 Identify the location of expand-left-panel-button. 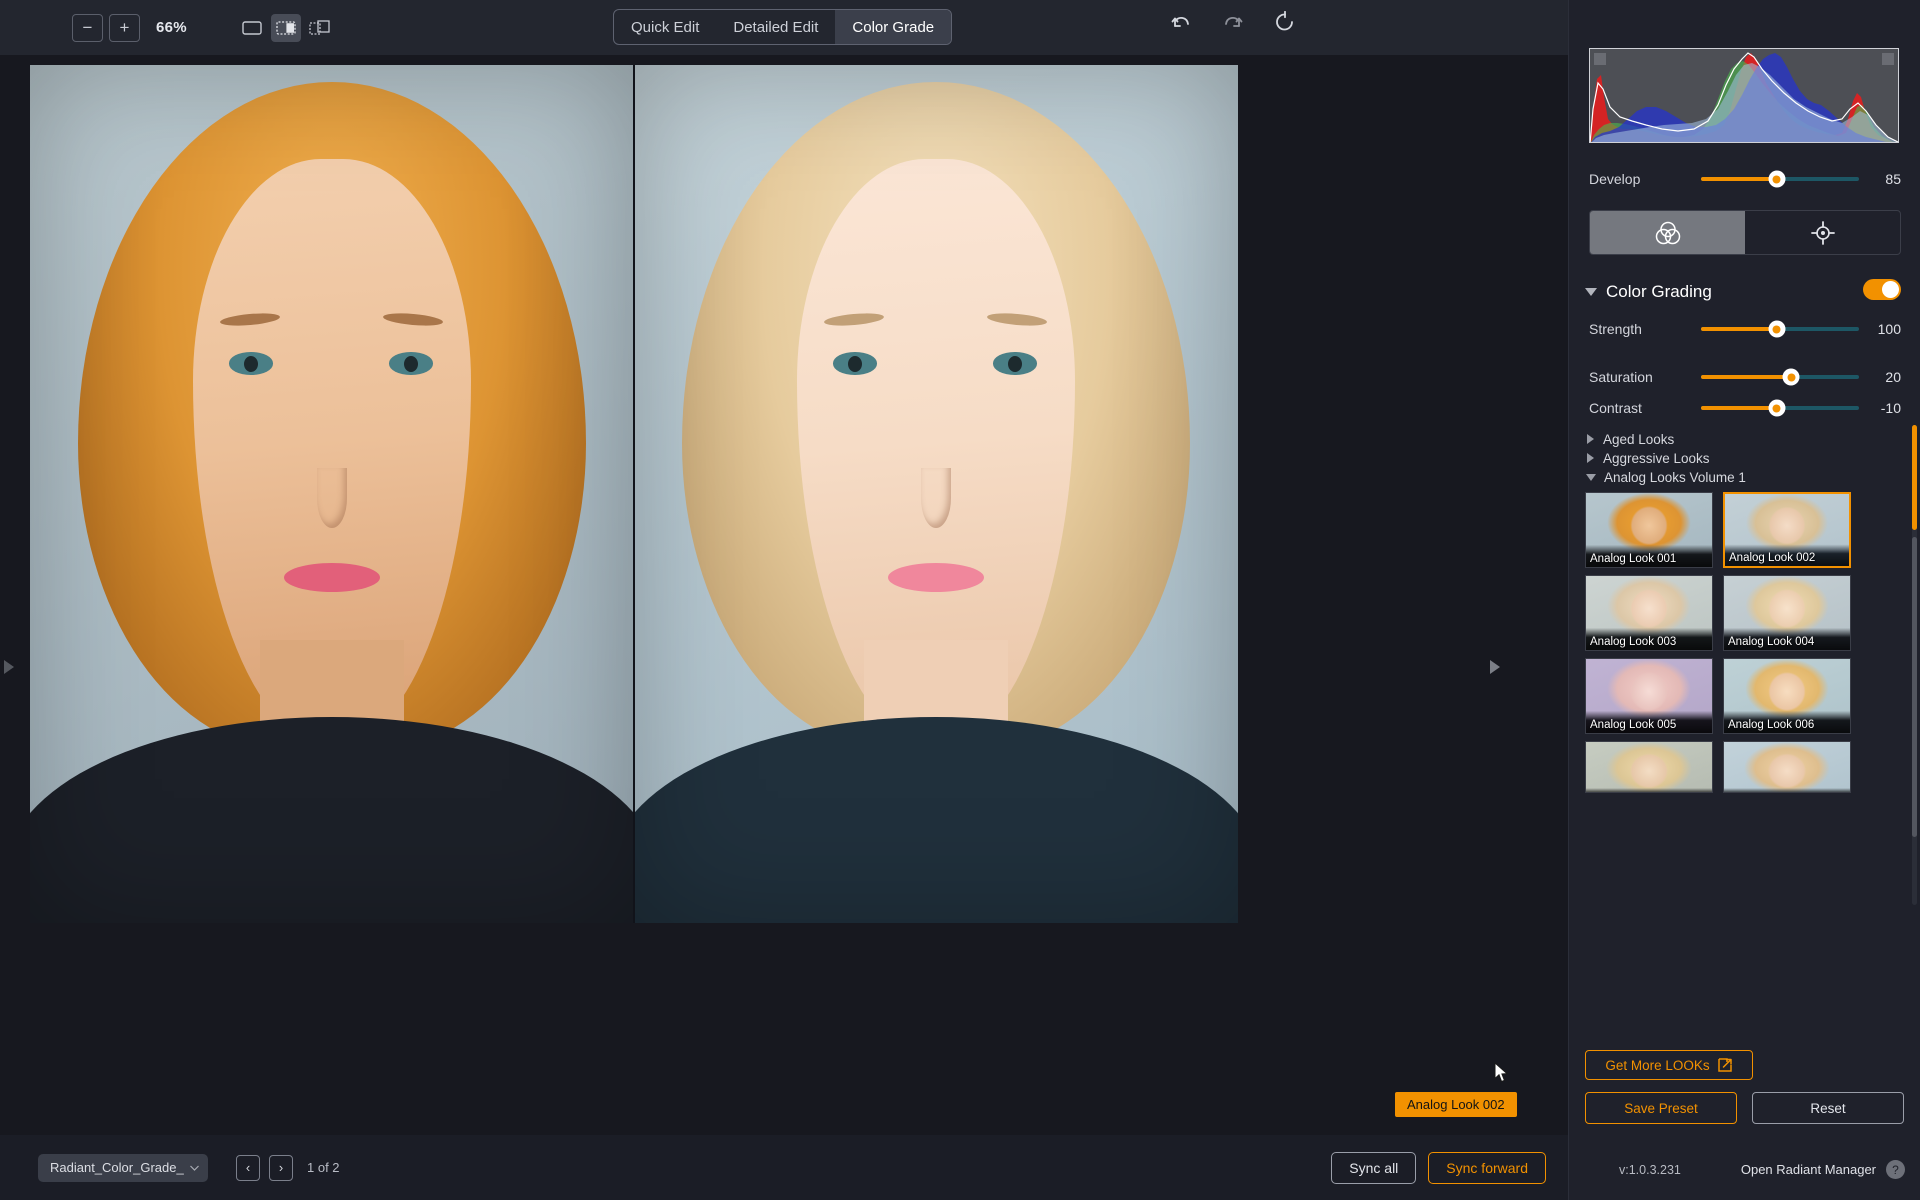
(9, 667).